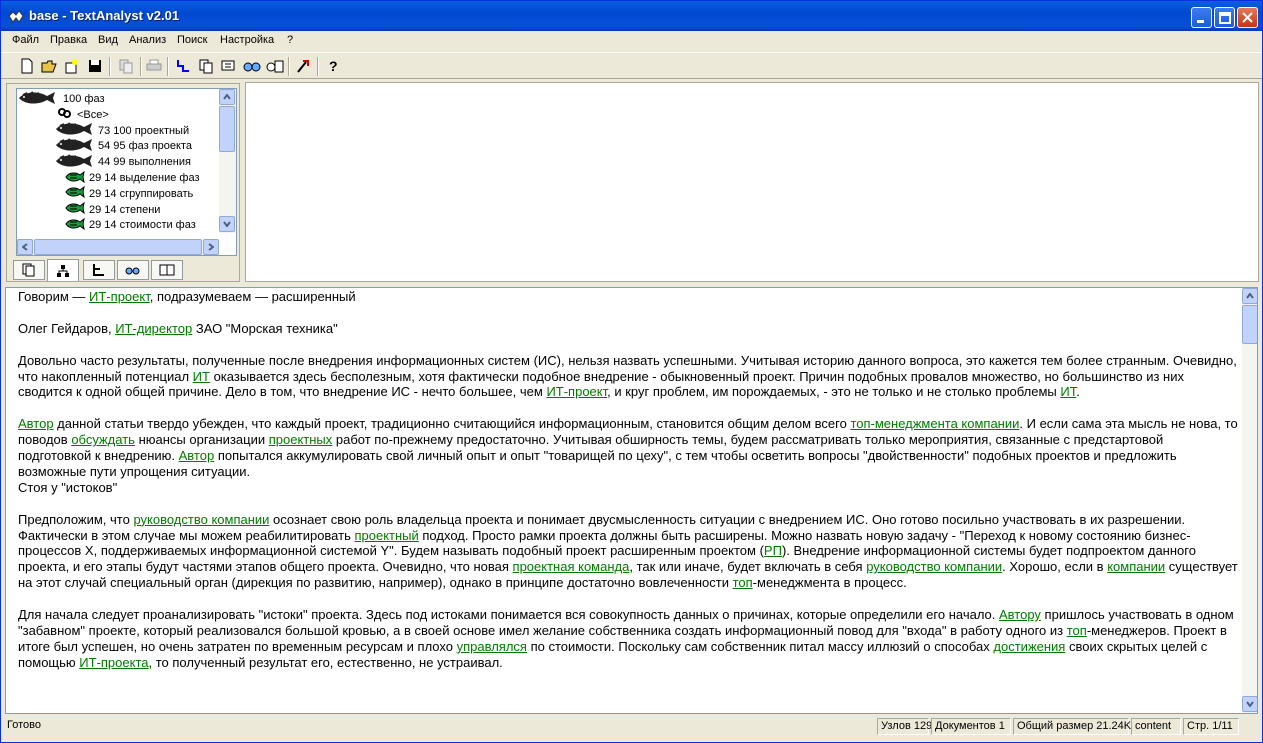  I want to click on menu-help: ?, so click(290, 40).